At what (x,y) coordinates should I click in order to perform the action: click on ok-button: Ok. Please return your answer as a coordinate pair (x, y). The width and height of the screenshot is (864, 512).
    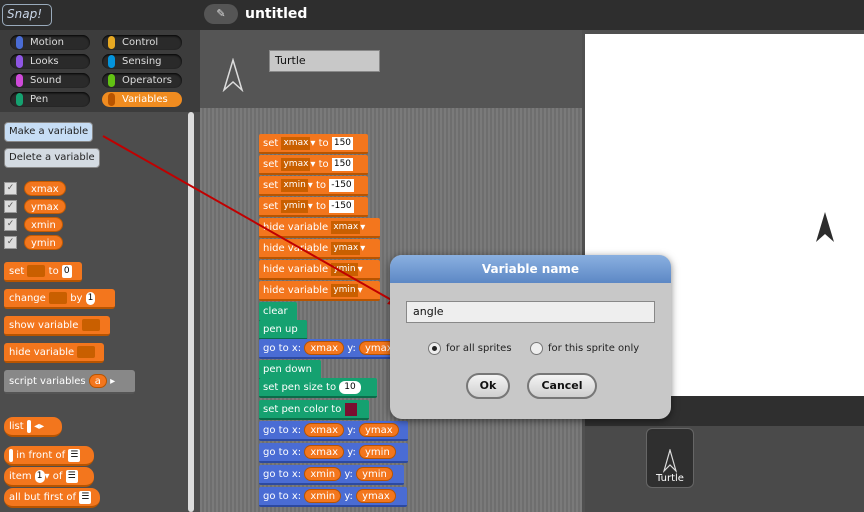
    Looking at the image, I should click on (488, 386).